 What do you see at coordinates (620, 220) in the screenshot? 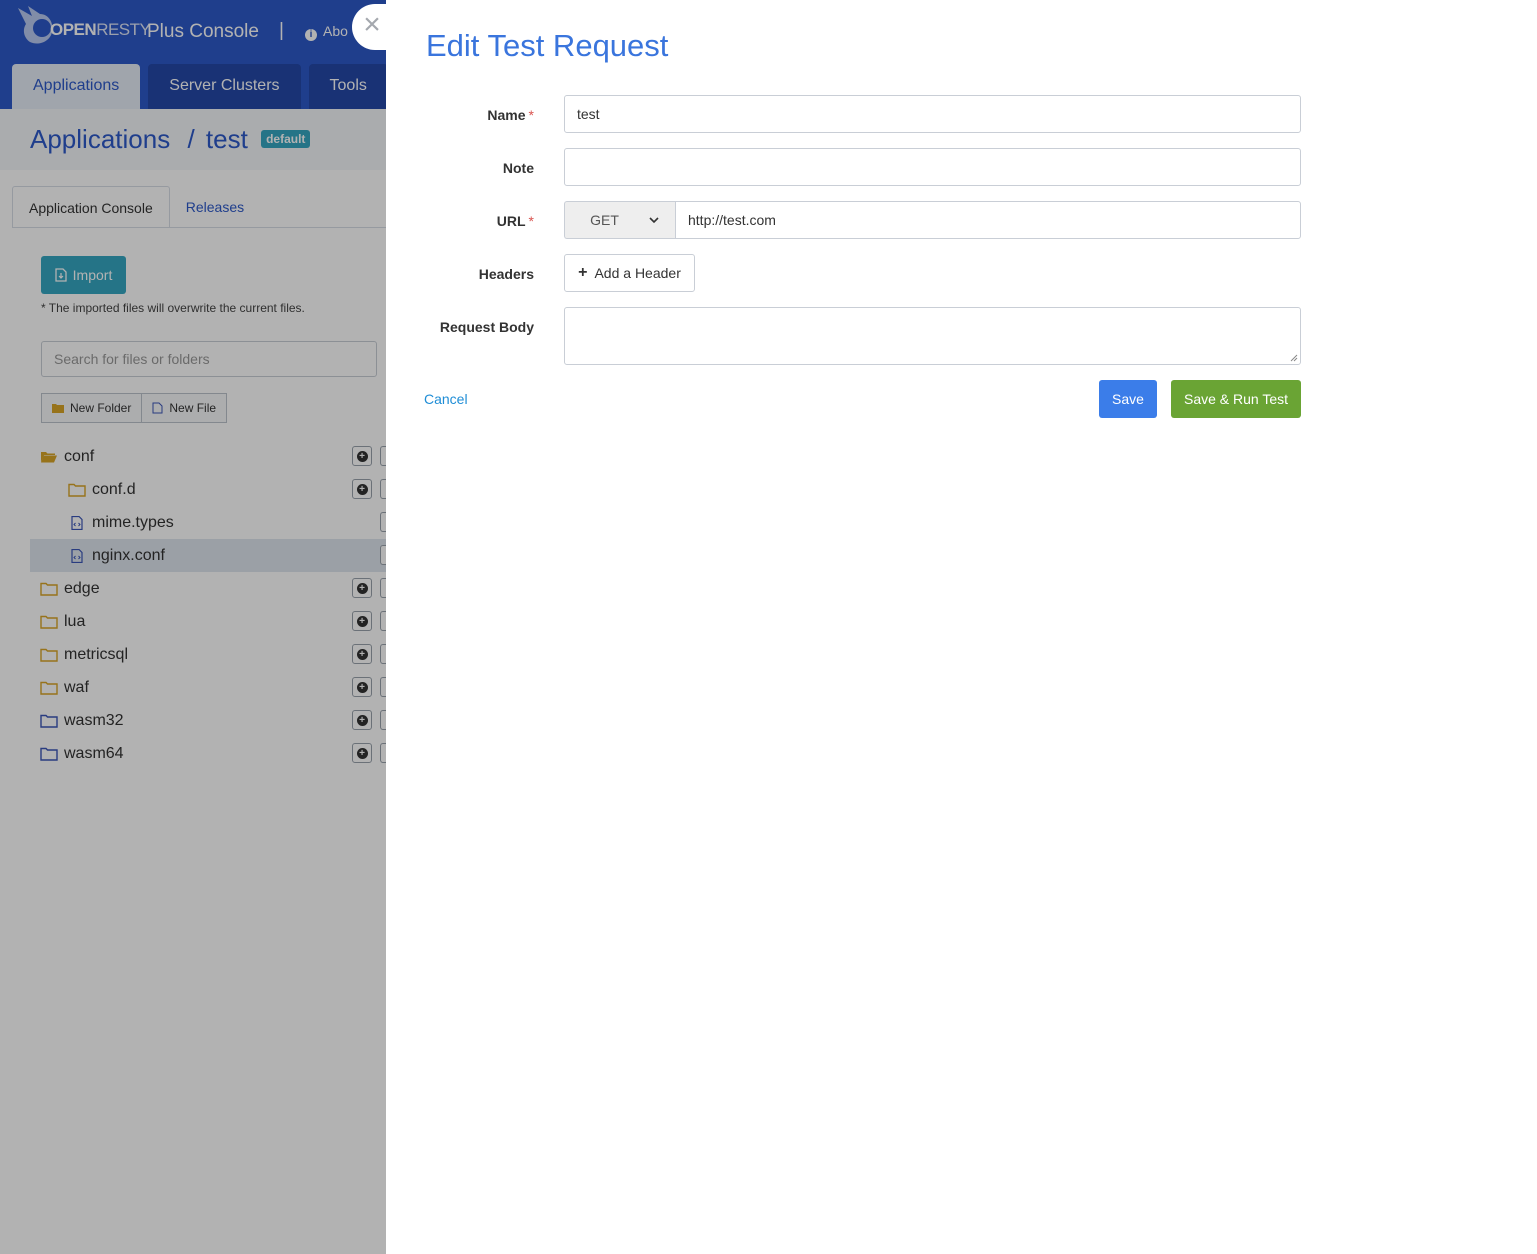
I see `method-select: GET` at bounding box center [620, 220].